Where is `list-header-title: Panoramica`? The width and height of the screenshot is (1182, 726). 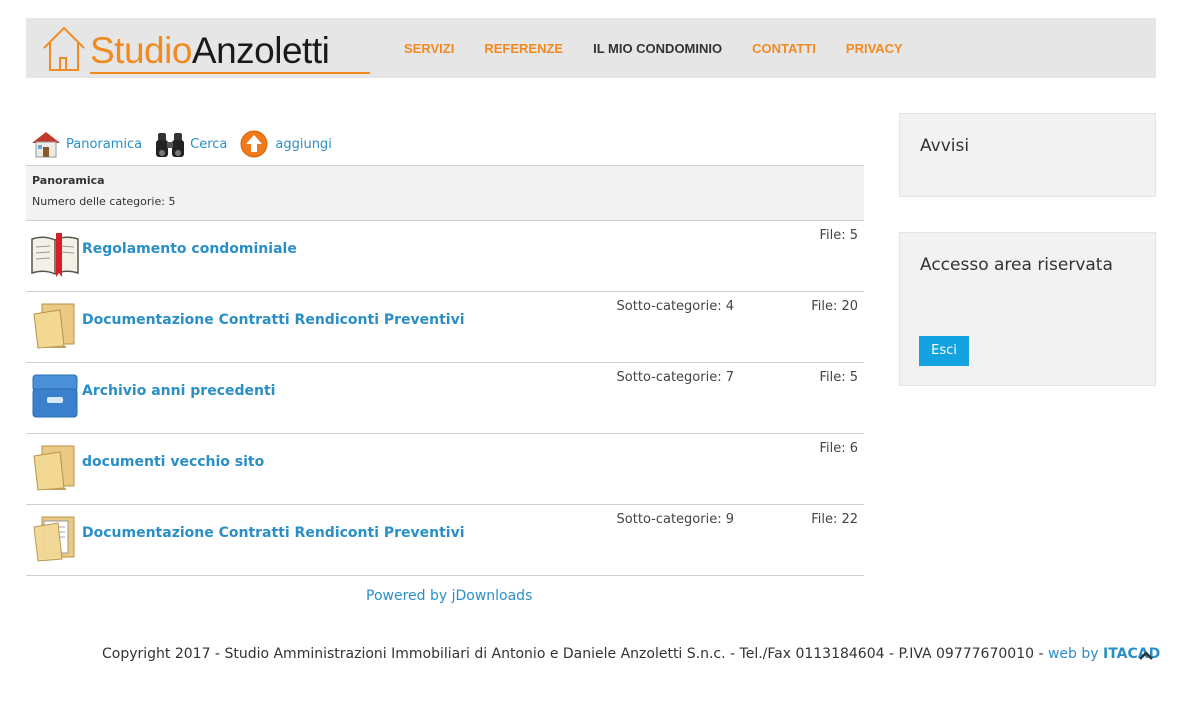 list-header-title: Panoramica is located at coordinates (68, 180).